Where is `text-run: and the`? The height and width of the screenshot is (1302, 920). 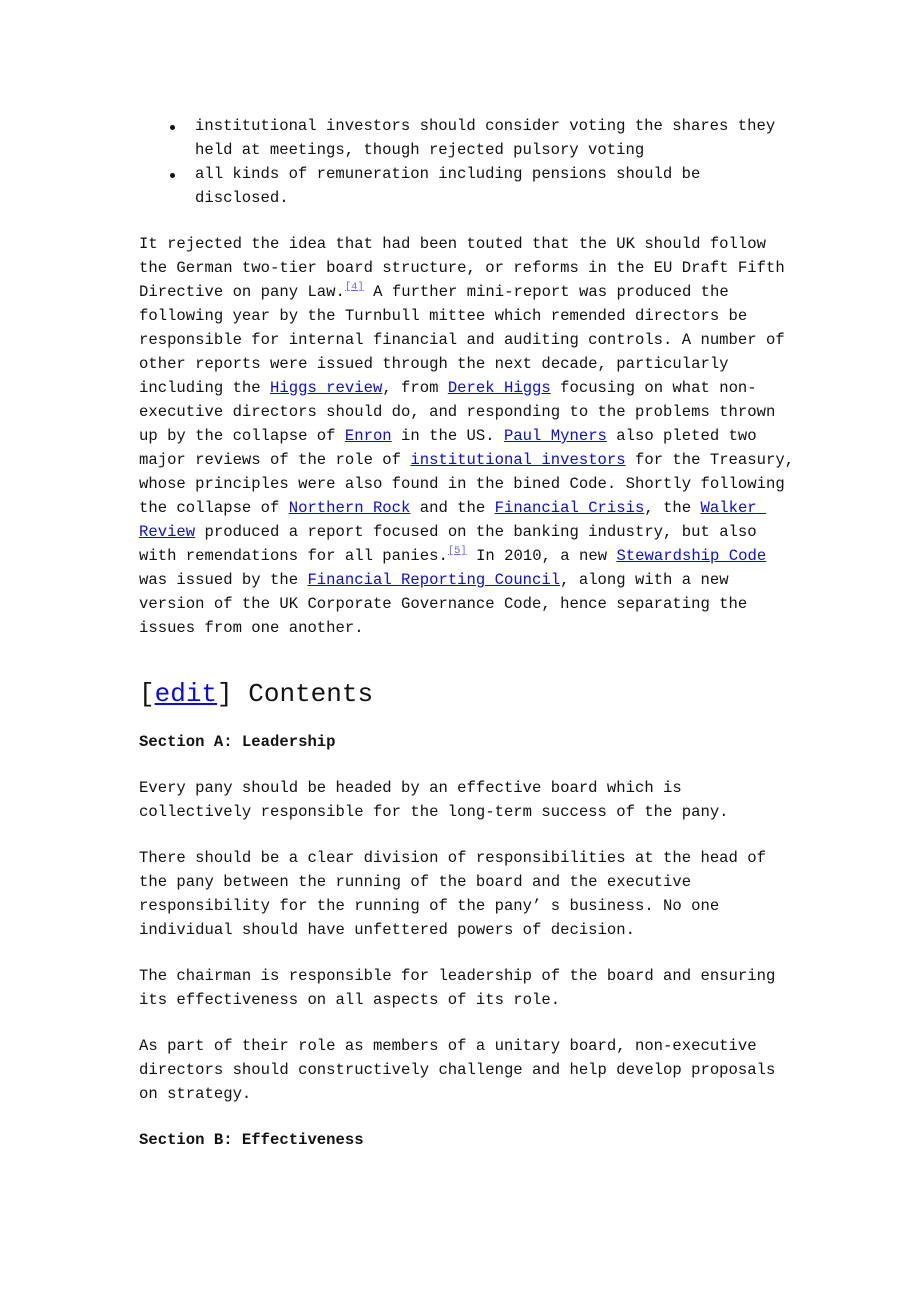 text-run: and the is located at coordinates (452, 508).